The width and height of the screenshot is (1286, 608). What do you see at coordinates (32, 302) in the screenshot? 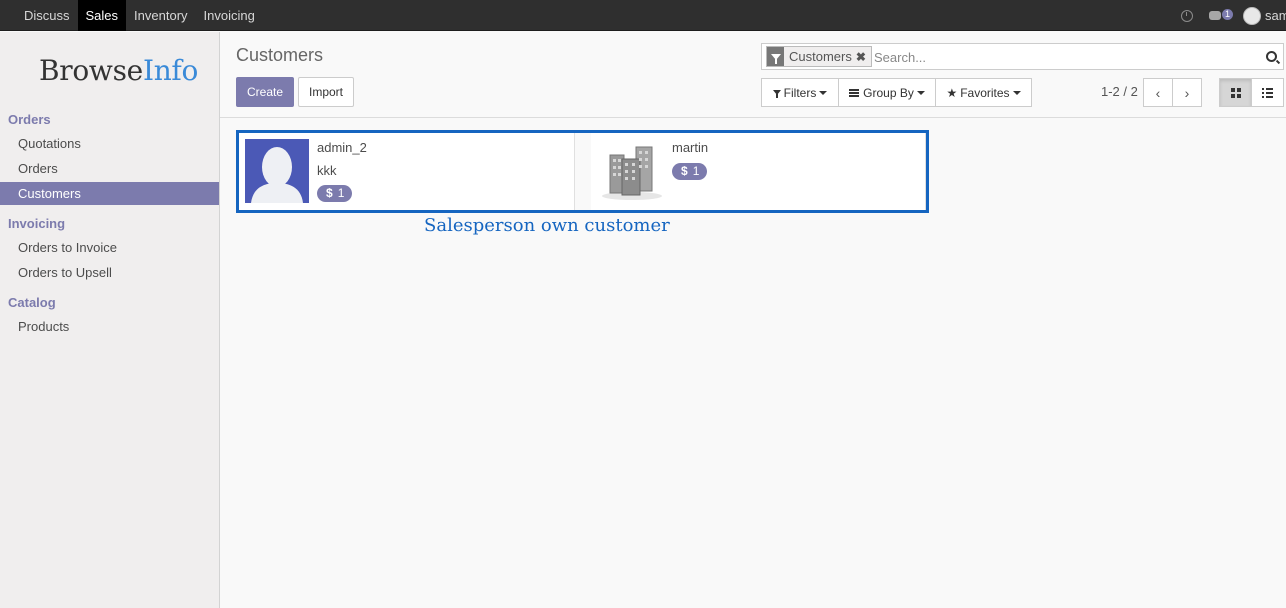
I see `sidebar-section-catalog: Catalog` at bounding box center [32, 302].